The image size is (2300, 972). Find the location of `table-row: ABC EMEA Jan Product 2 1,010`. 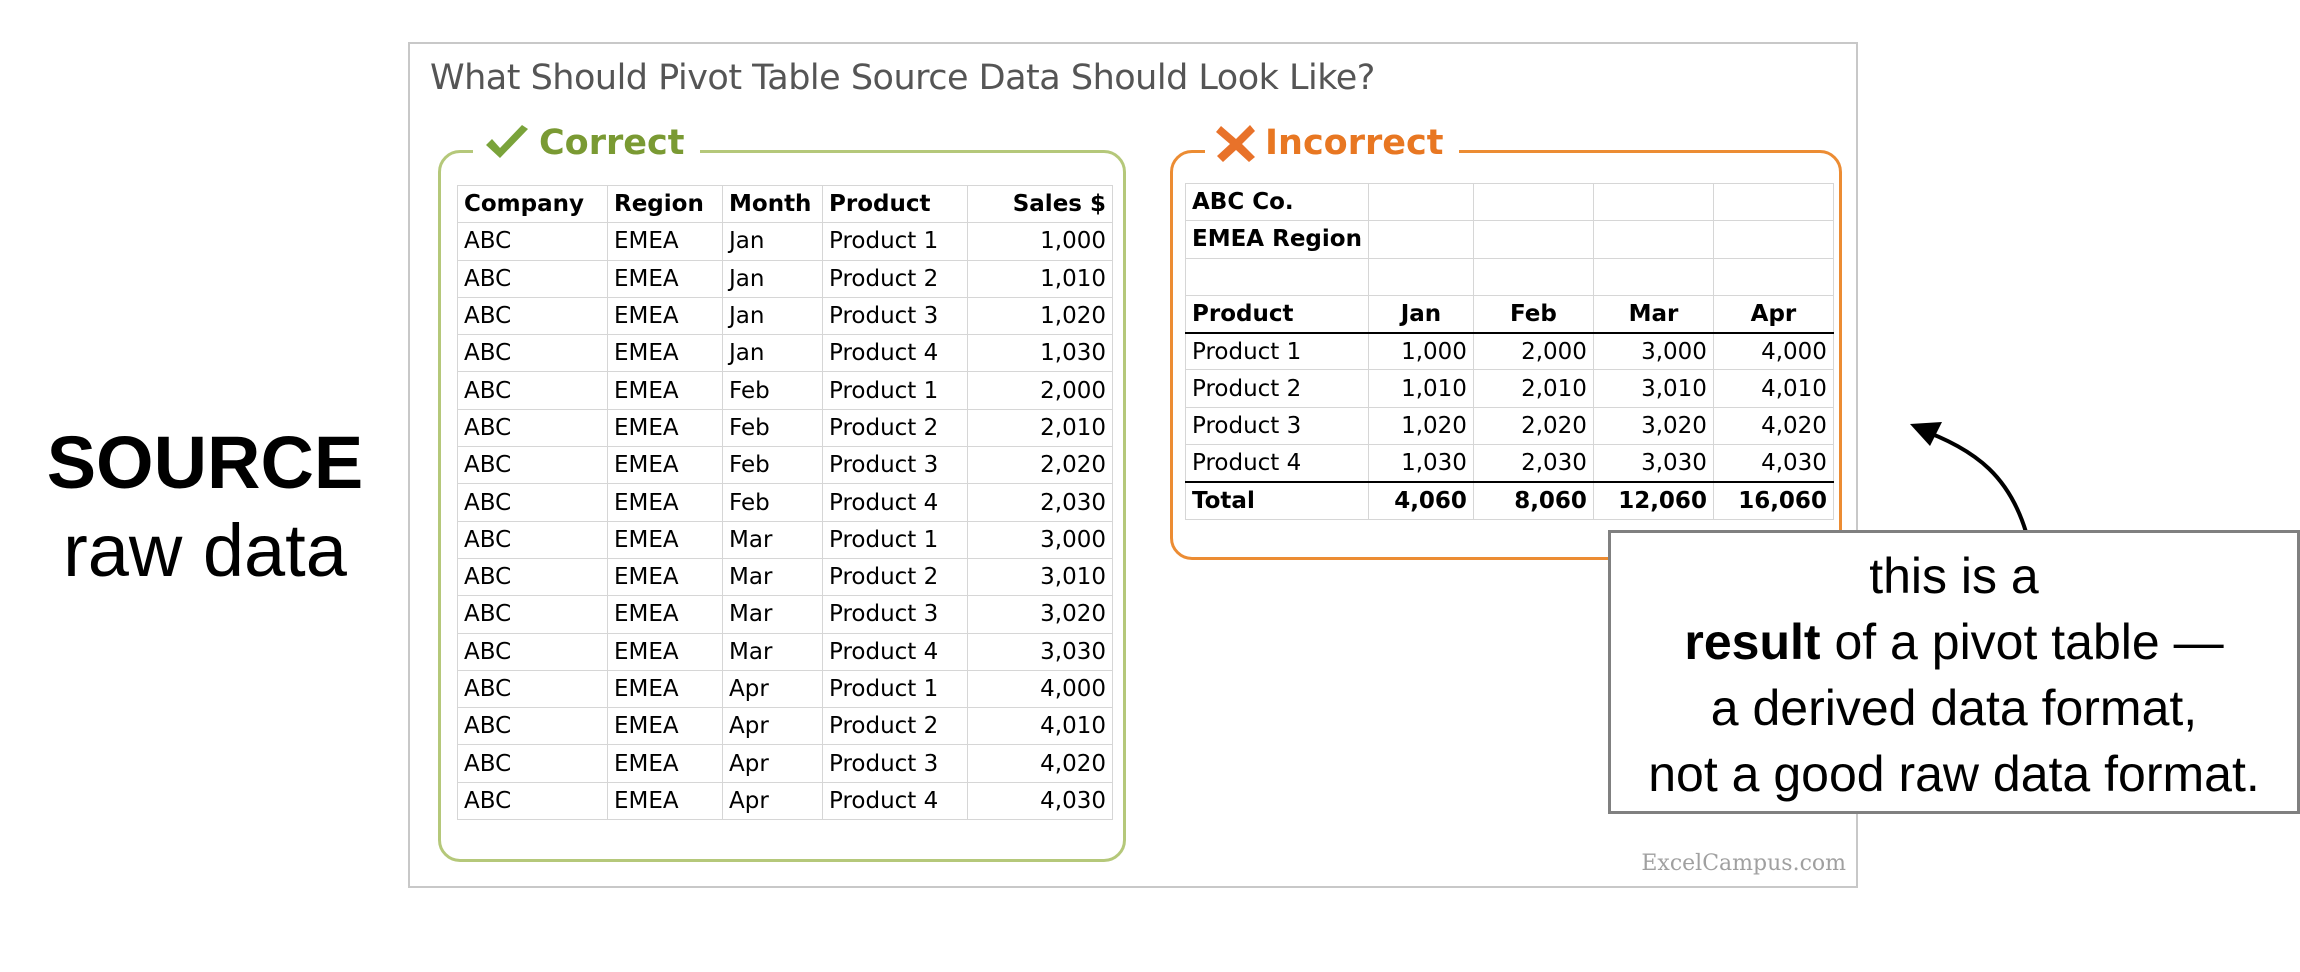

table-row: ABC EMEA Jan Product 2 1,010 is located at coordinates (785, 278).